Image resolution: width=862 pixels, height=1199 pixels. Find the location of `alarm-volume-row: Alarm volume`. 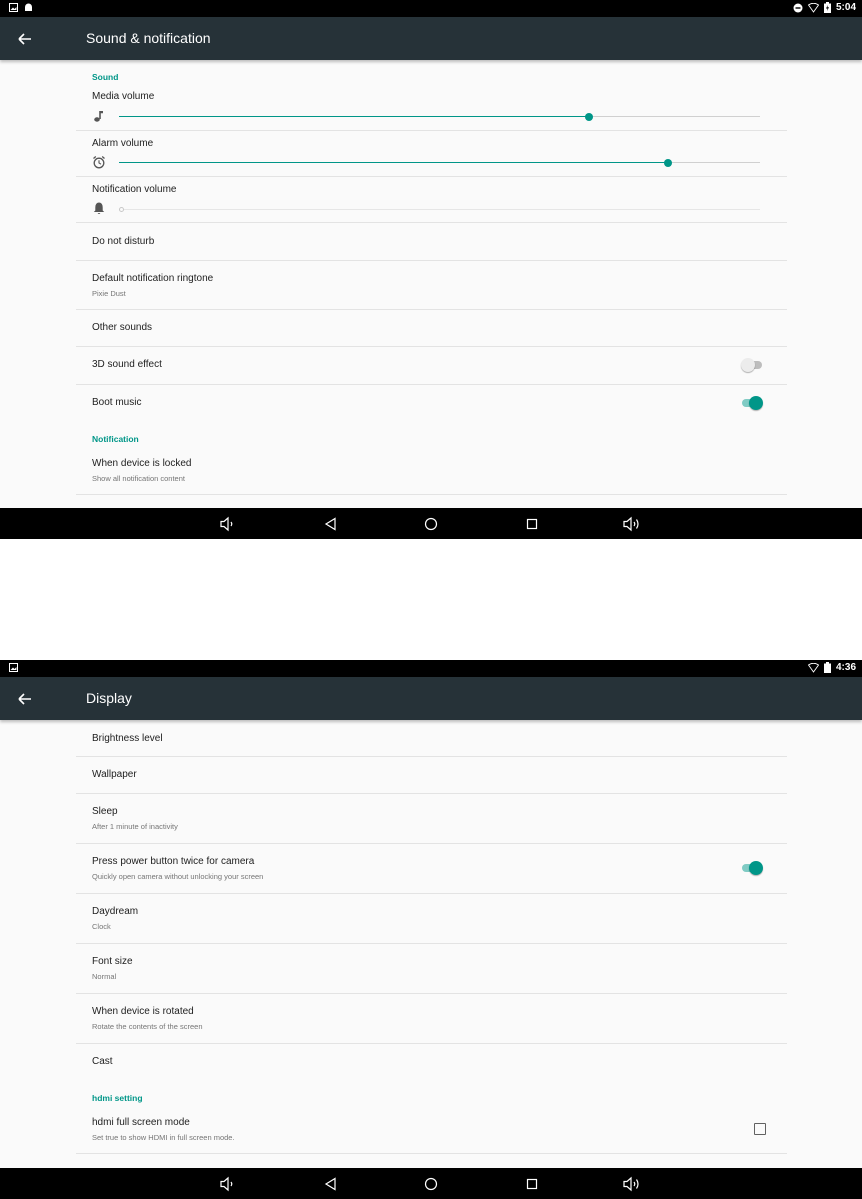

alarm-volume-row: Alarm volume is located at coordinates (431, 154).